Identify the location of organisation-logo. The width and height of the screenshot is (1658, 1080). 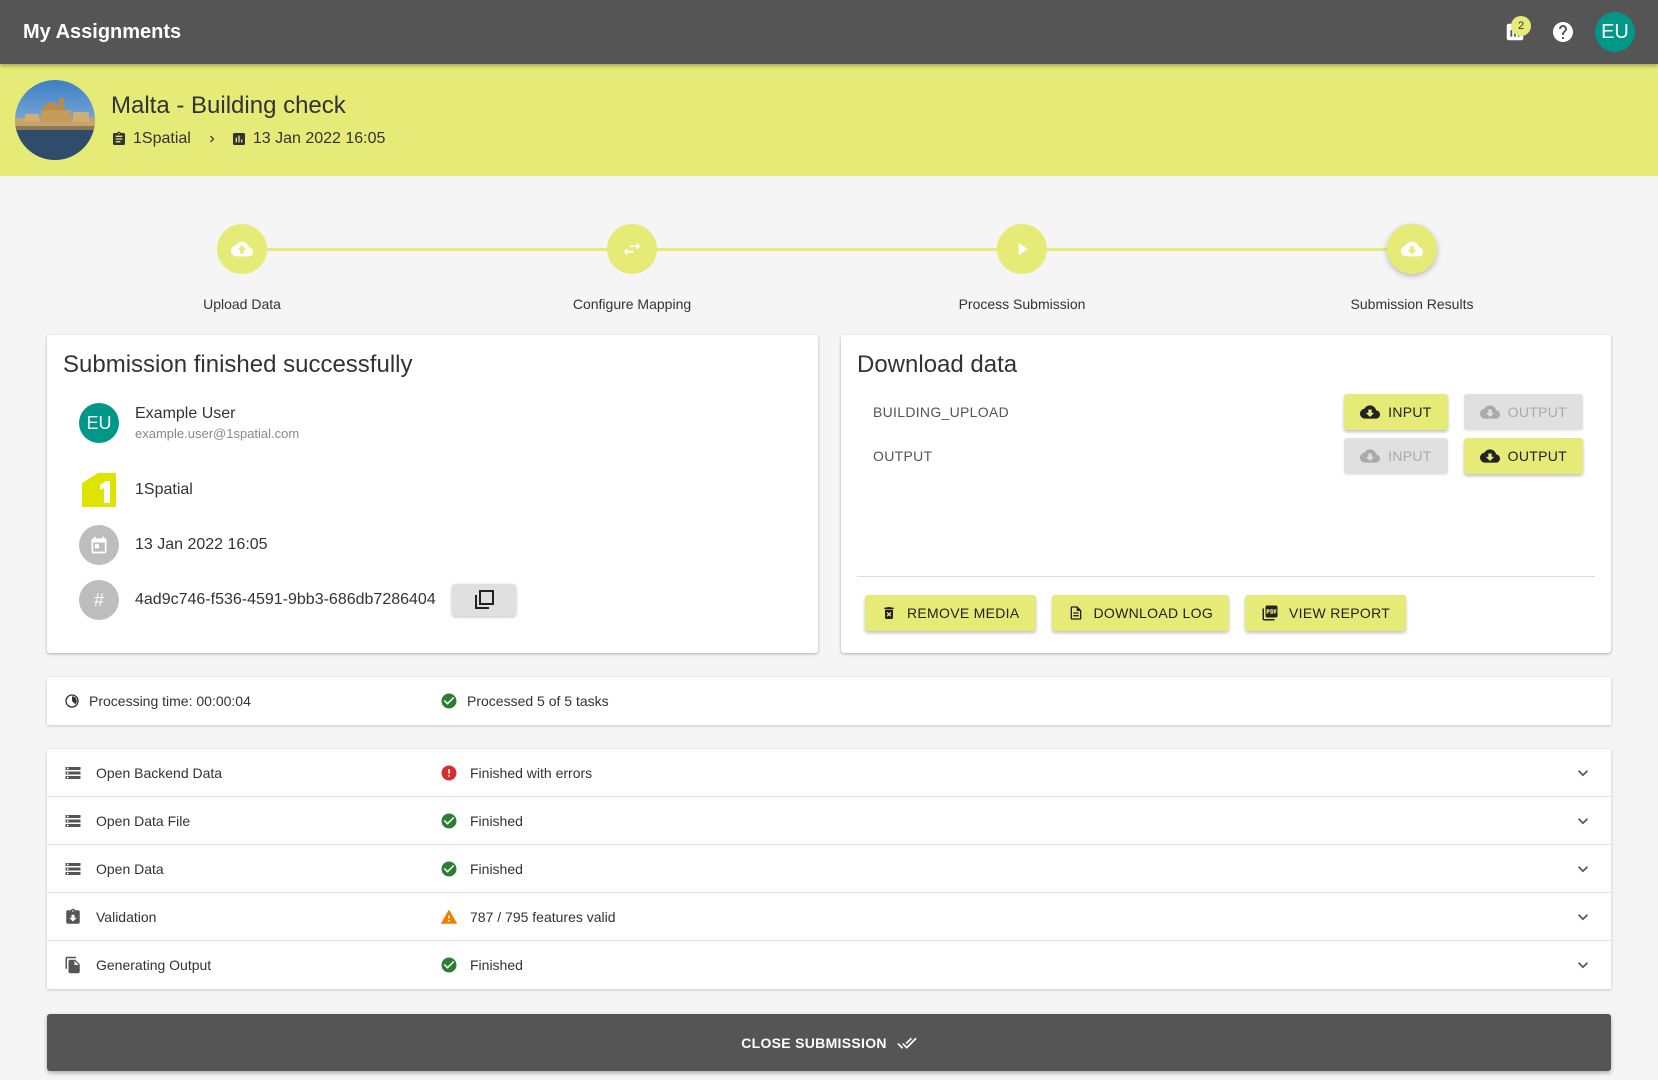
(99, 490).